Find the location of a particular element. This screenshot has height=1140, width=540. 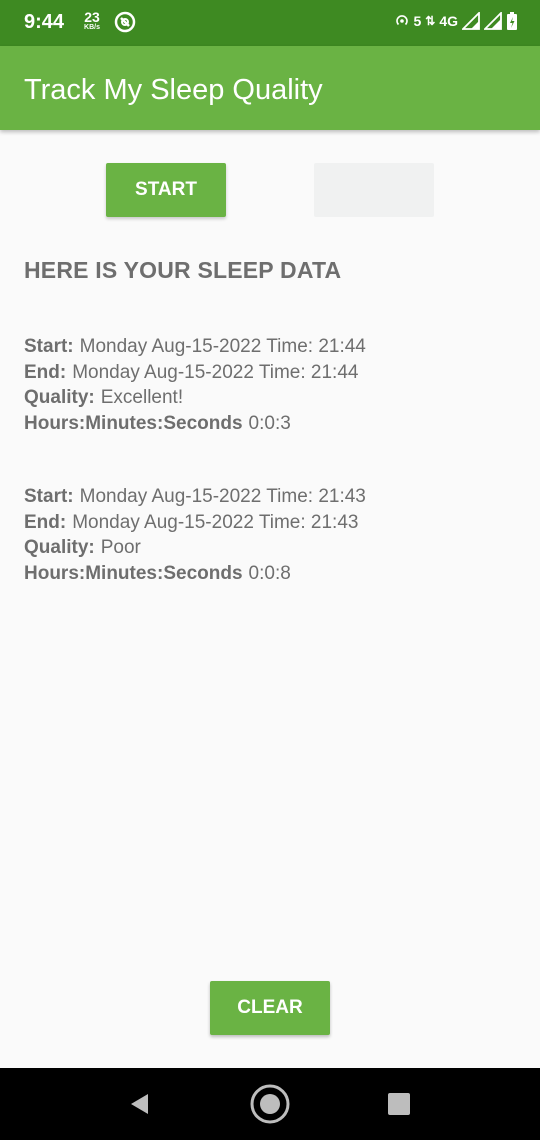

start-value: Monday Aug-15-2022 Time: 21:44 is located at coordinates (222, 346).